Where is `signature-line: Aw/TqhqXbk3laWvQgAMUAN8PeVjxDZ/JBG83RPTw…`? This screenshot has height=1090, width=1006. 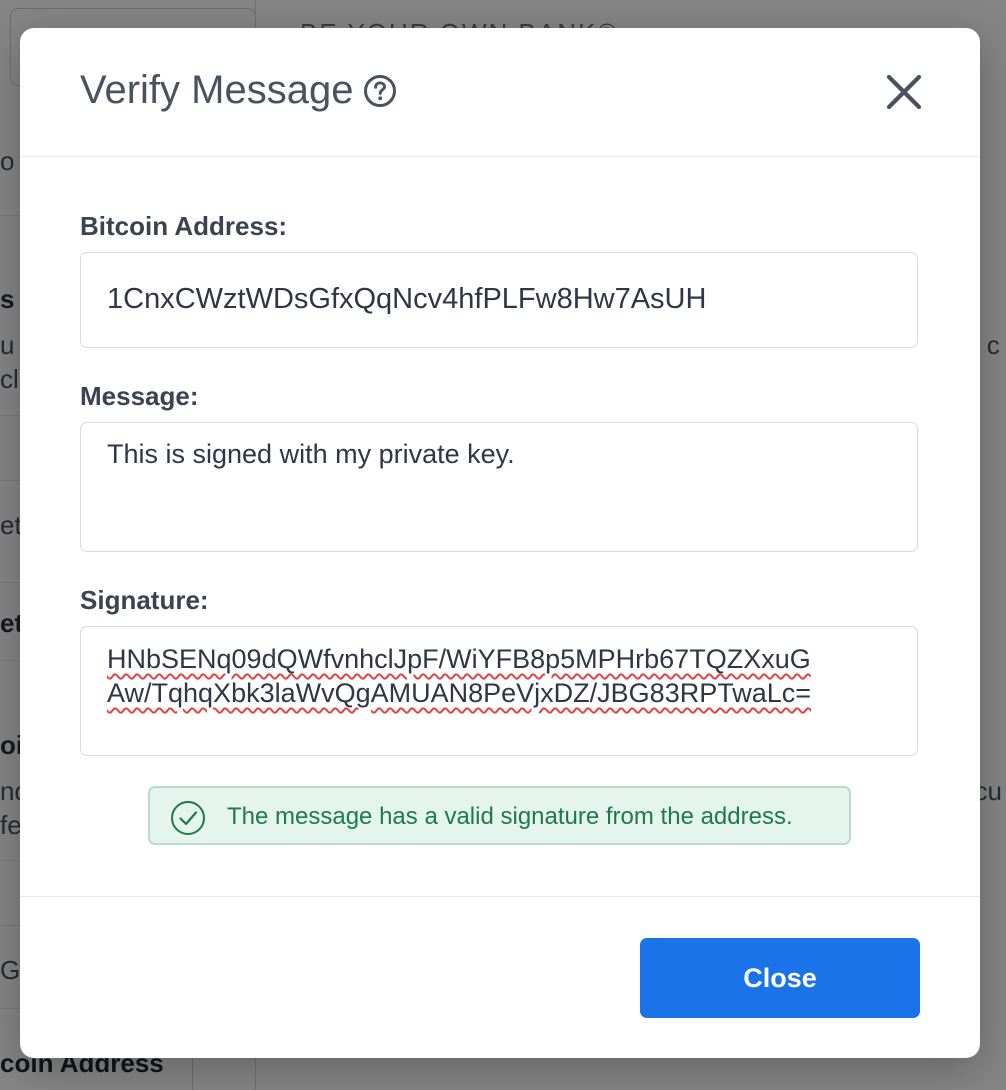 signature-line: Aw/TqhqXbk3laWvQgAMUAN8PeVjxDZ/JBG83RPTw… is located at coordinates (459, 693).